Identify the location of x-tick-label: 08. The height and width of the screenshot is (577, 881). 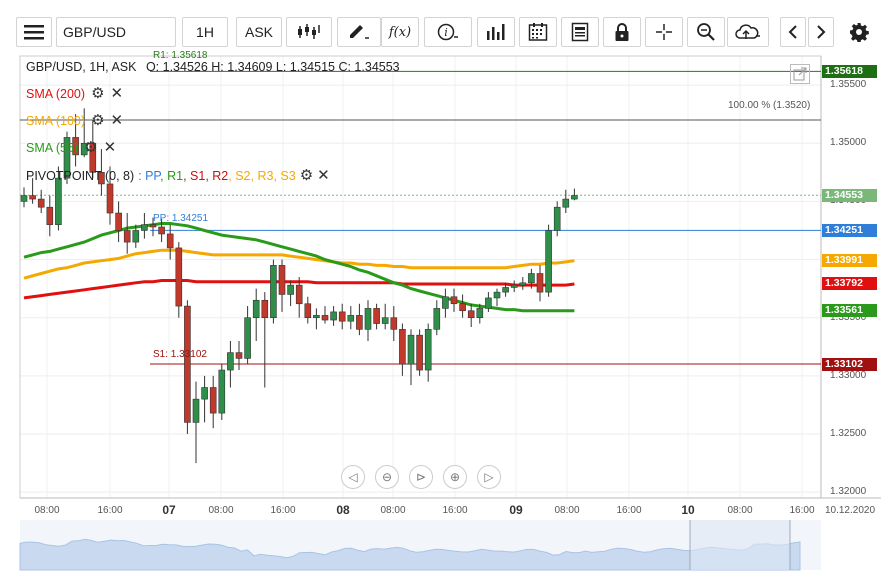
(343, 510).